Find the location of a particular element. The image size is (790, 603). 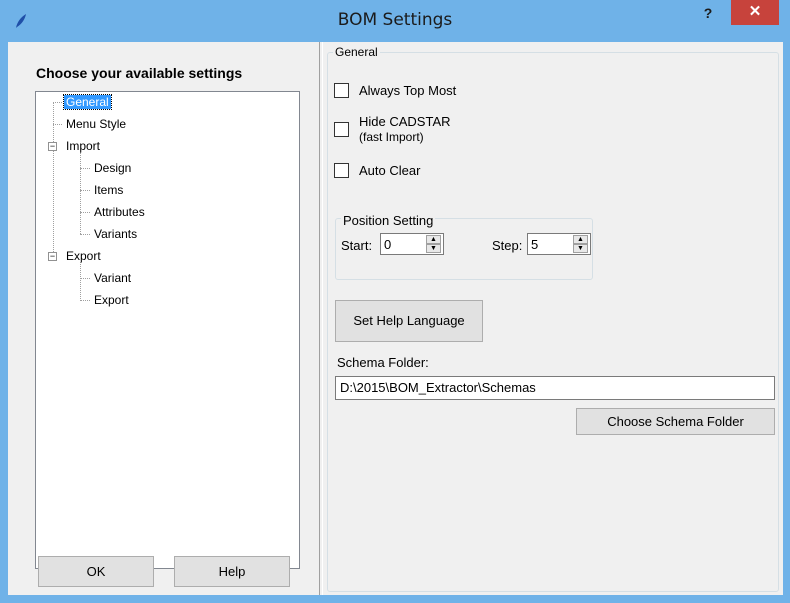

general-group-title: General is located at coordinates (356, 52).